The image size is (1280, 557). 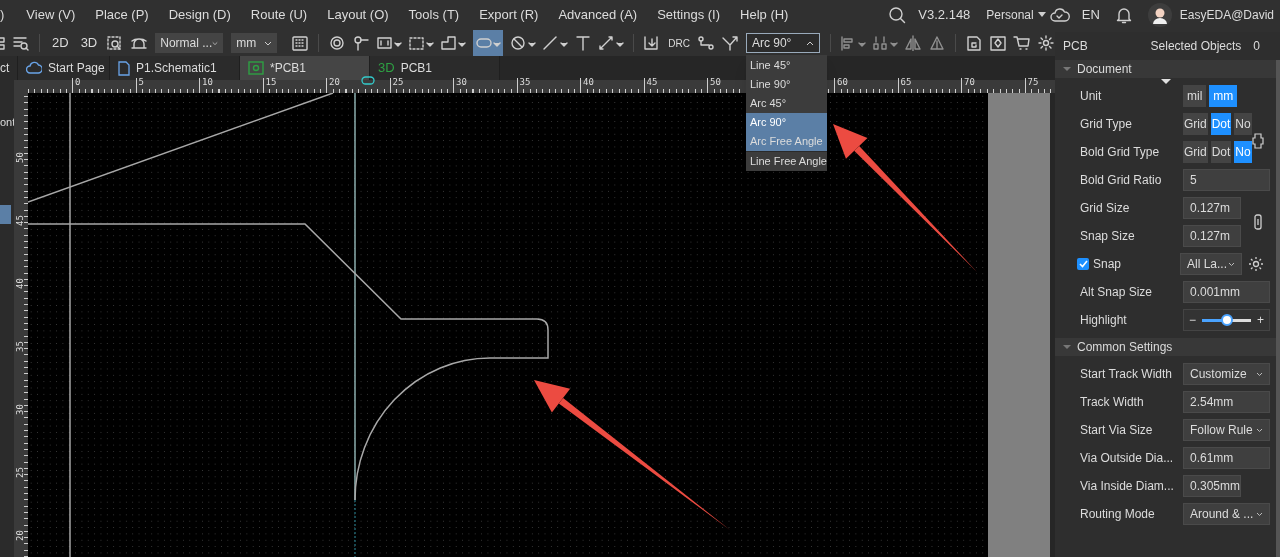 I want to click on view-2d-button: 2D, so click(x=60, y=43).